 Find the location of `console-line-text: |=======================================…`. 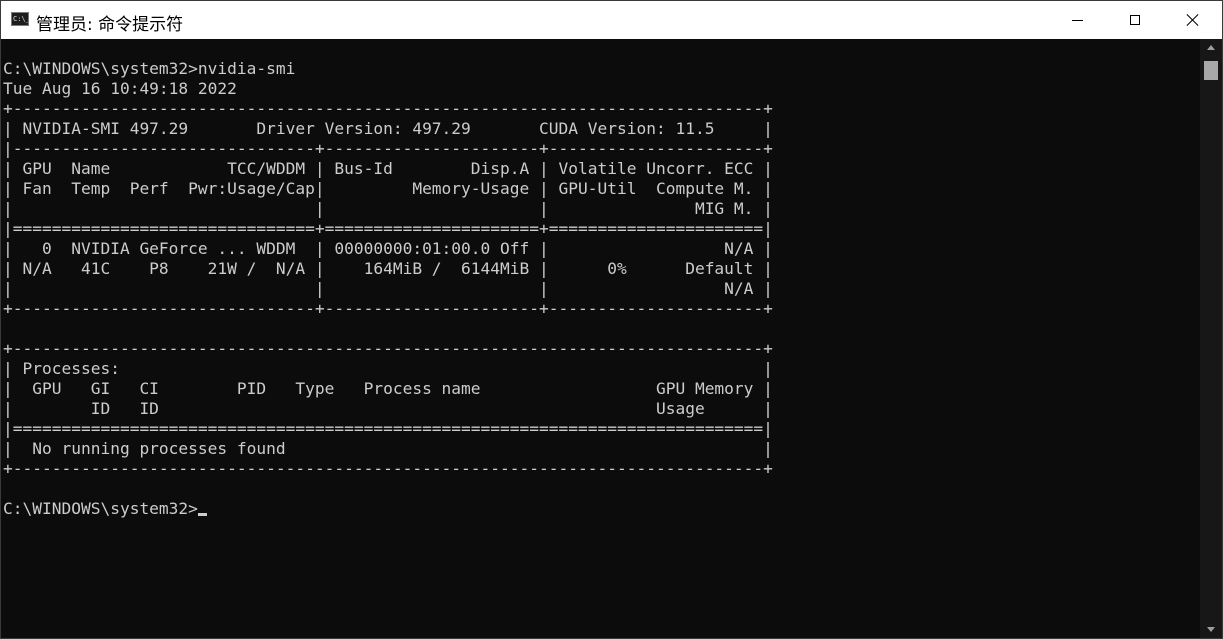

console-line-text: |=======================================… is located at coordinates (388, 428).